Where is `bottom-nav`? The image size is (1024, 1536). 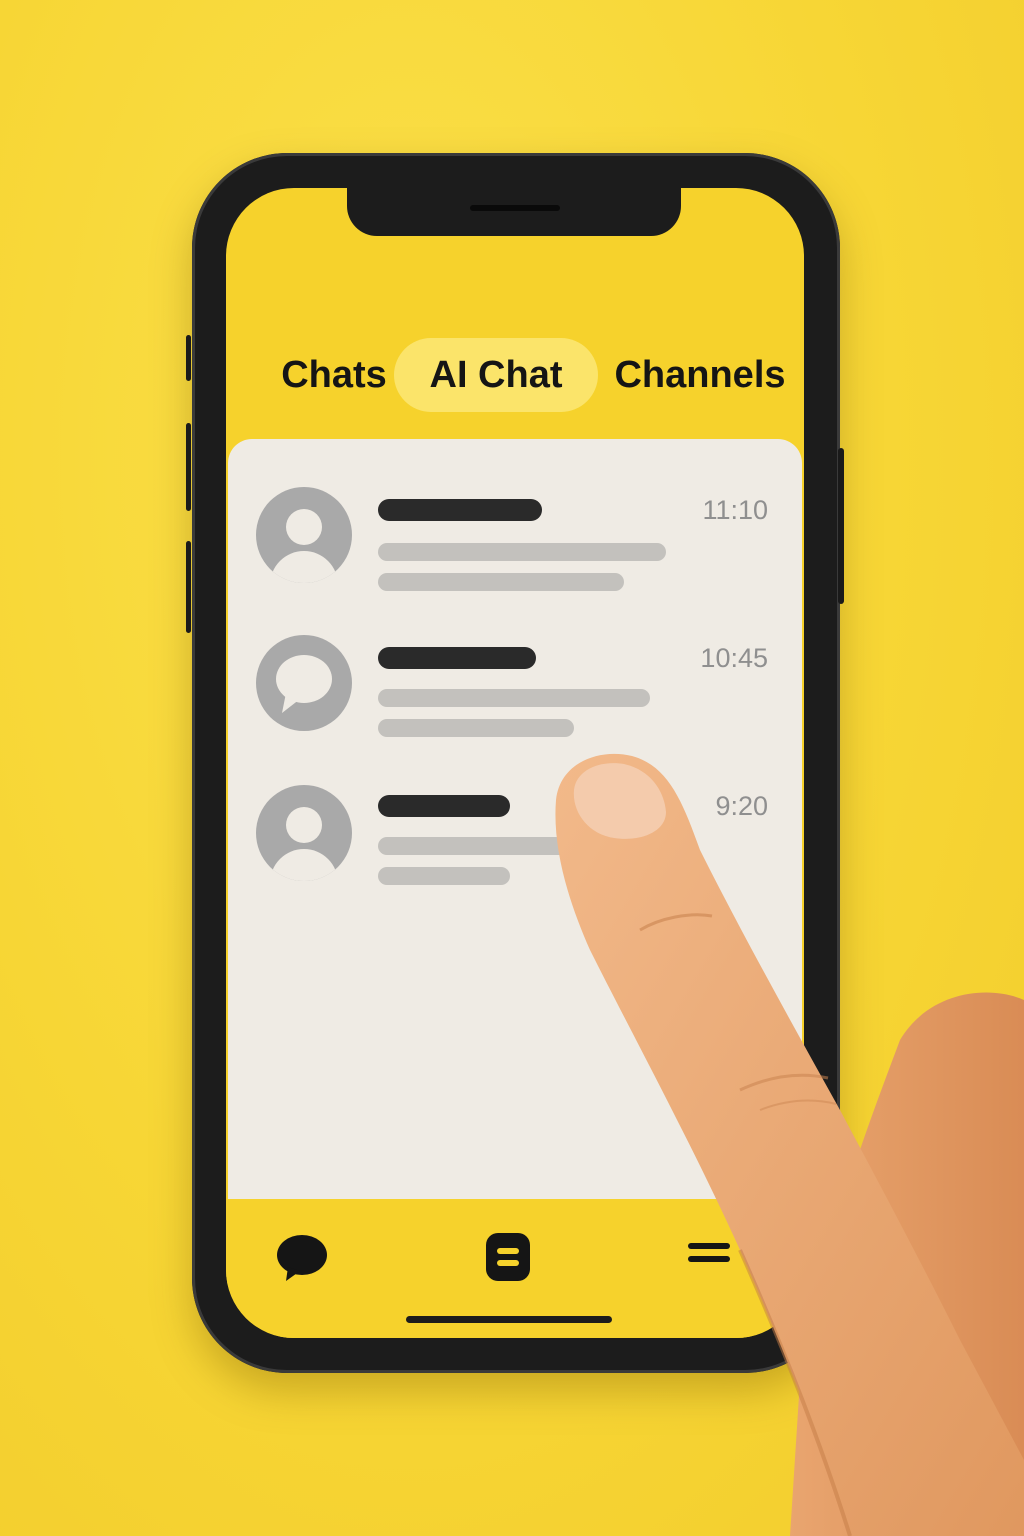
bottom-nav is located at coordinates (515, 1268).